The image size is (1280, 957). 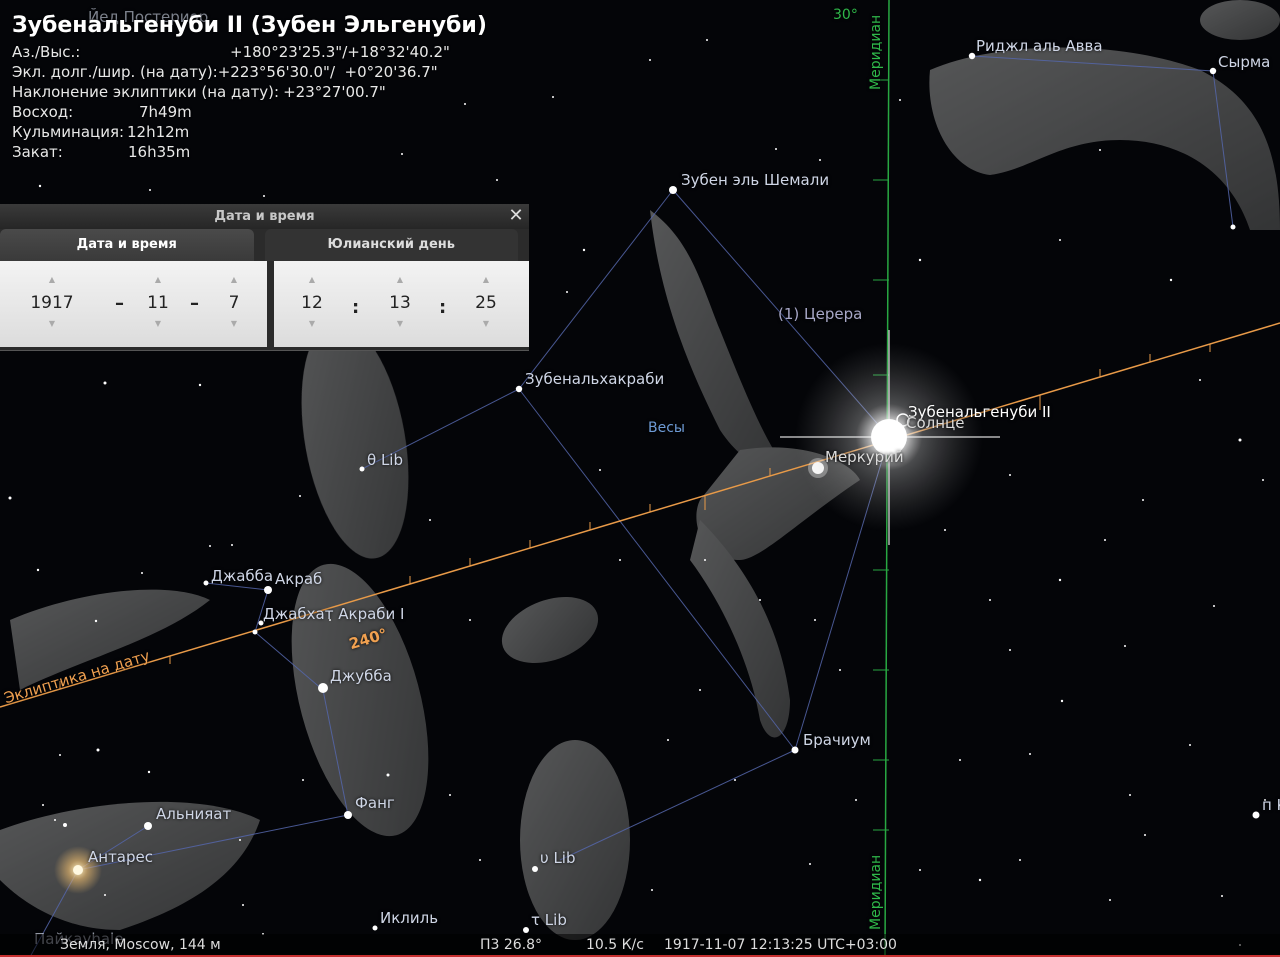 I want to click on star-label-theta-lib: θ Lib, so click(x=385, y=460).